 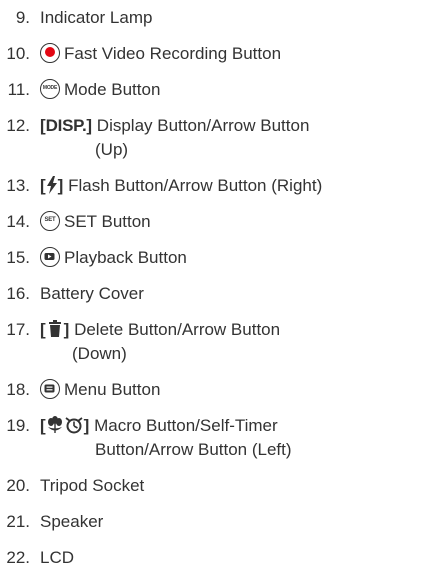 What do you see at coordinates (18, 389) in the screenshot?
I see `item-number: 18.` at bounding box center [18, 389].